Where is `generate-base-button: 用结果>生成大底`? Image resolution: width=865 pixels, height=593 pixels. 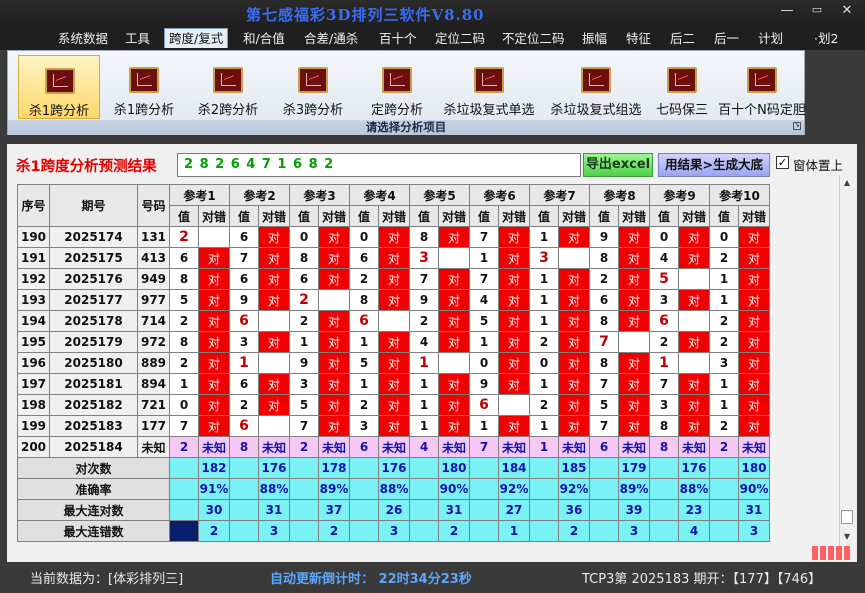 generate-base-button: 用结果>生成大底 is located at coordinates (714, 165).